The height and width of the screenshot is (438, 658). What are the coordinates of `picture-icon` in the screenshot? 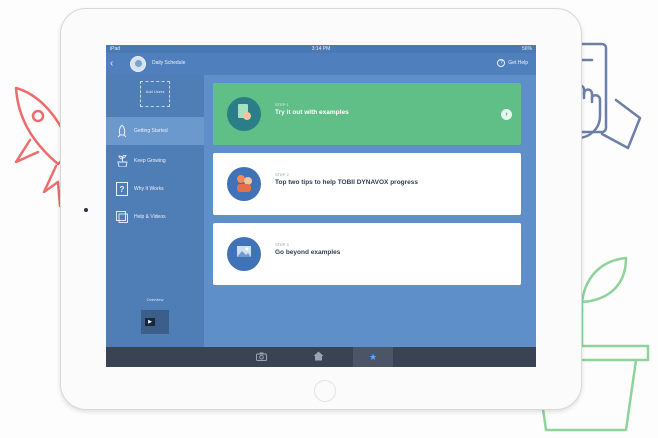 It's located at (244, 254).